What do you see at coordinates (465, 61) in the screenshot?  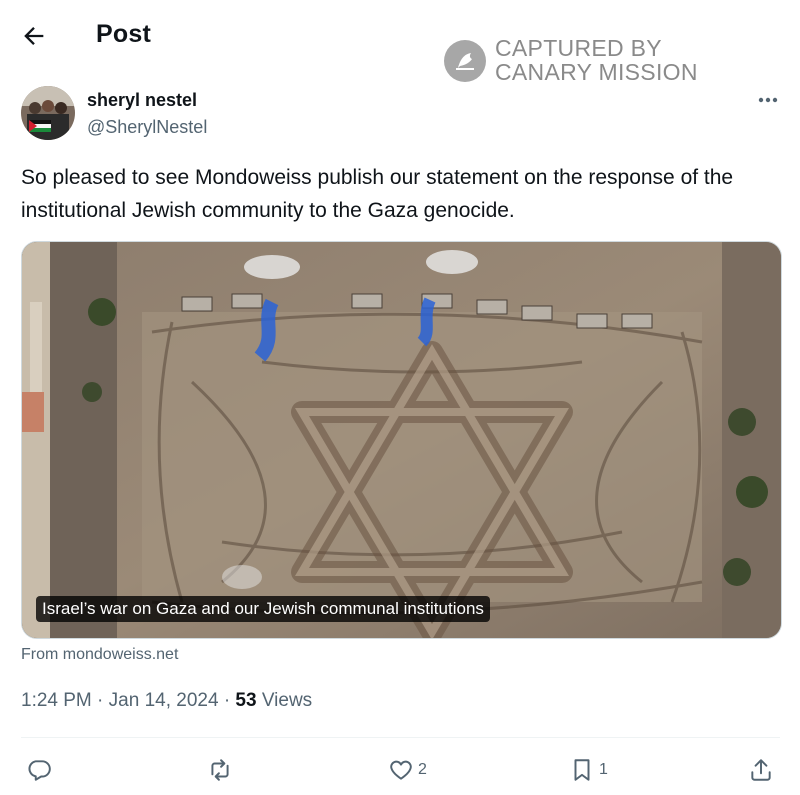 I see `canary-bird-icon` at bounding box center [465, 61].